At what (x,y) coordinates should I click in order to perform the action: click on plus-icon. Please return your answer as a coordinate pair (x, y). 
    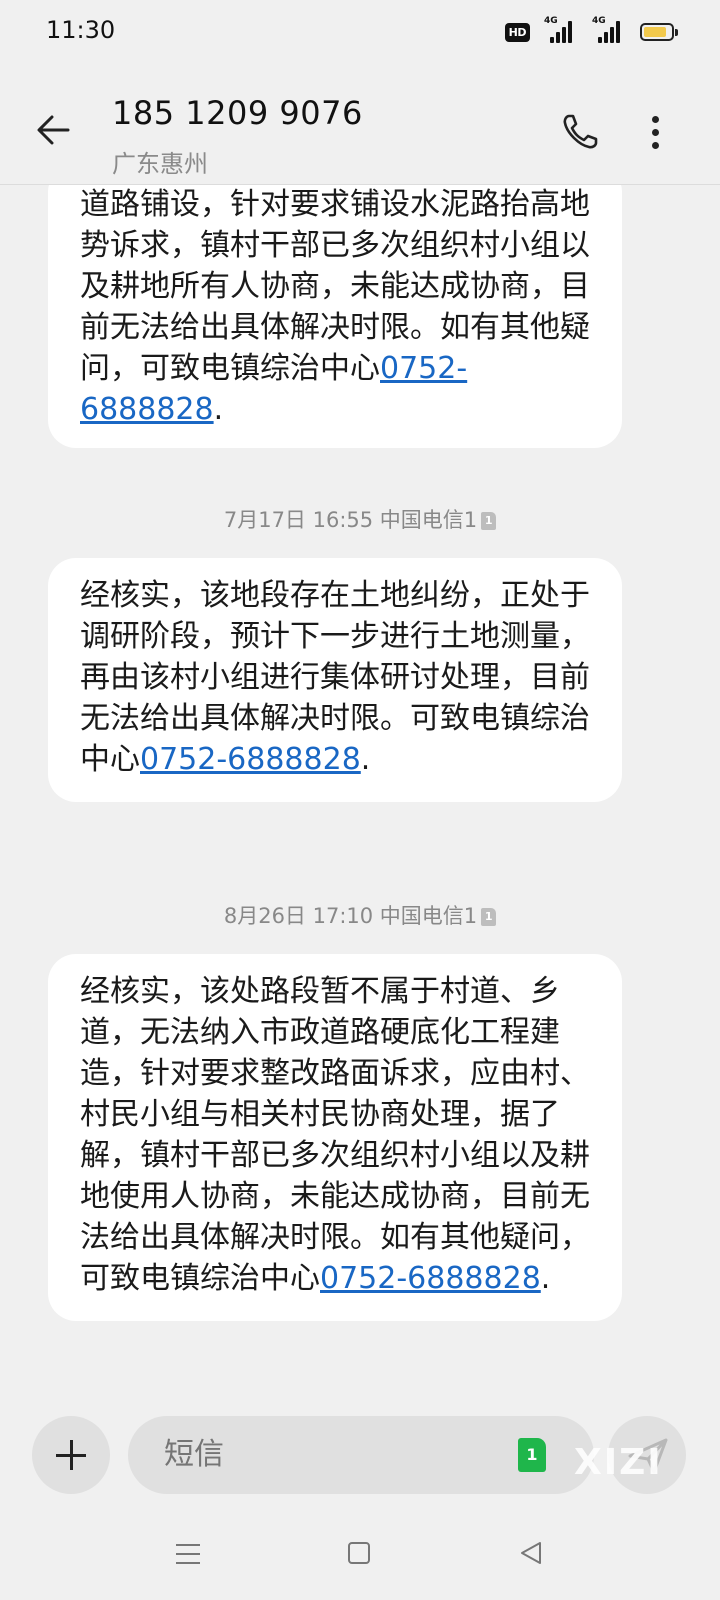
    Looking at the image, I should click on (71, 1455).